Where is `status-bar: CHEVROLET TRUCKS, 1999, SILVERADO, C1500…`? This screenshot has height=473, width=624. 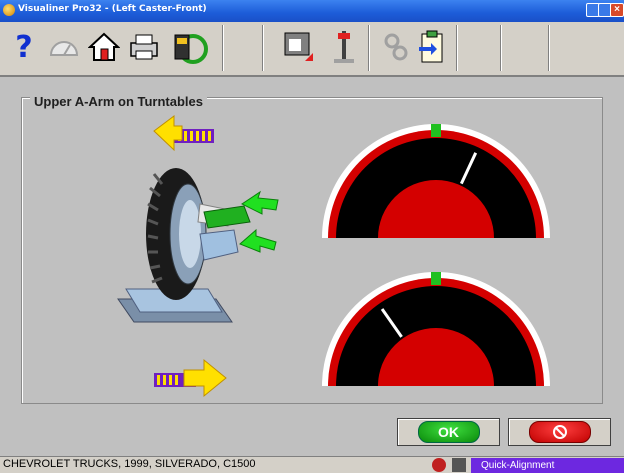
status-bar: CHEVROLET TRUCKS, 1999, SILVERADO, C1500… is located at coordinates (312, 464).